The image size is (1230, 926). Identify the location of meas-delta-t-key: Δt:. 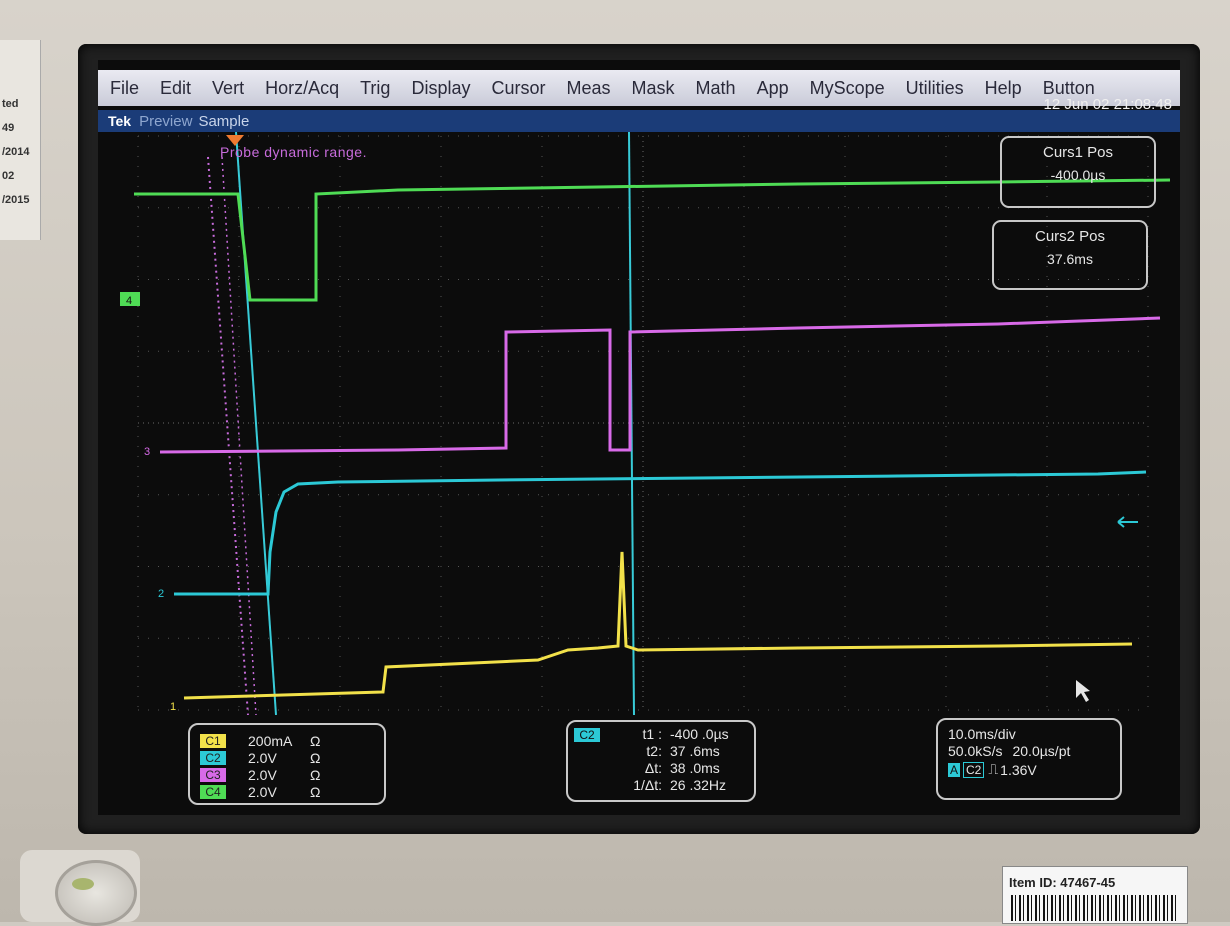
(653, 768).